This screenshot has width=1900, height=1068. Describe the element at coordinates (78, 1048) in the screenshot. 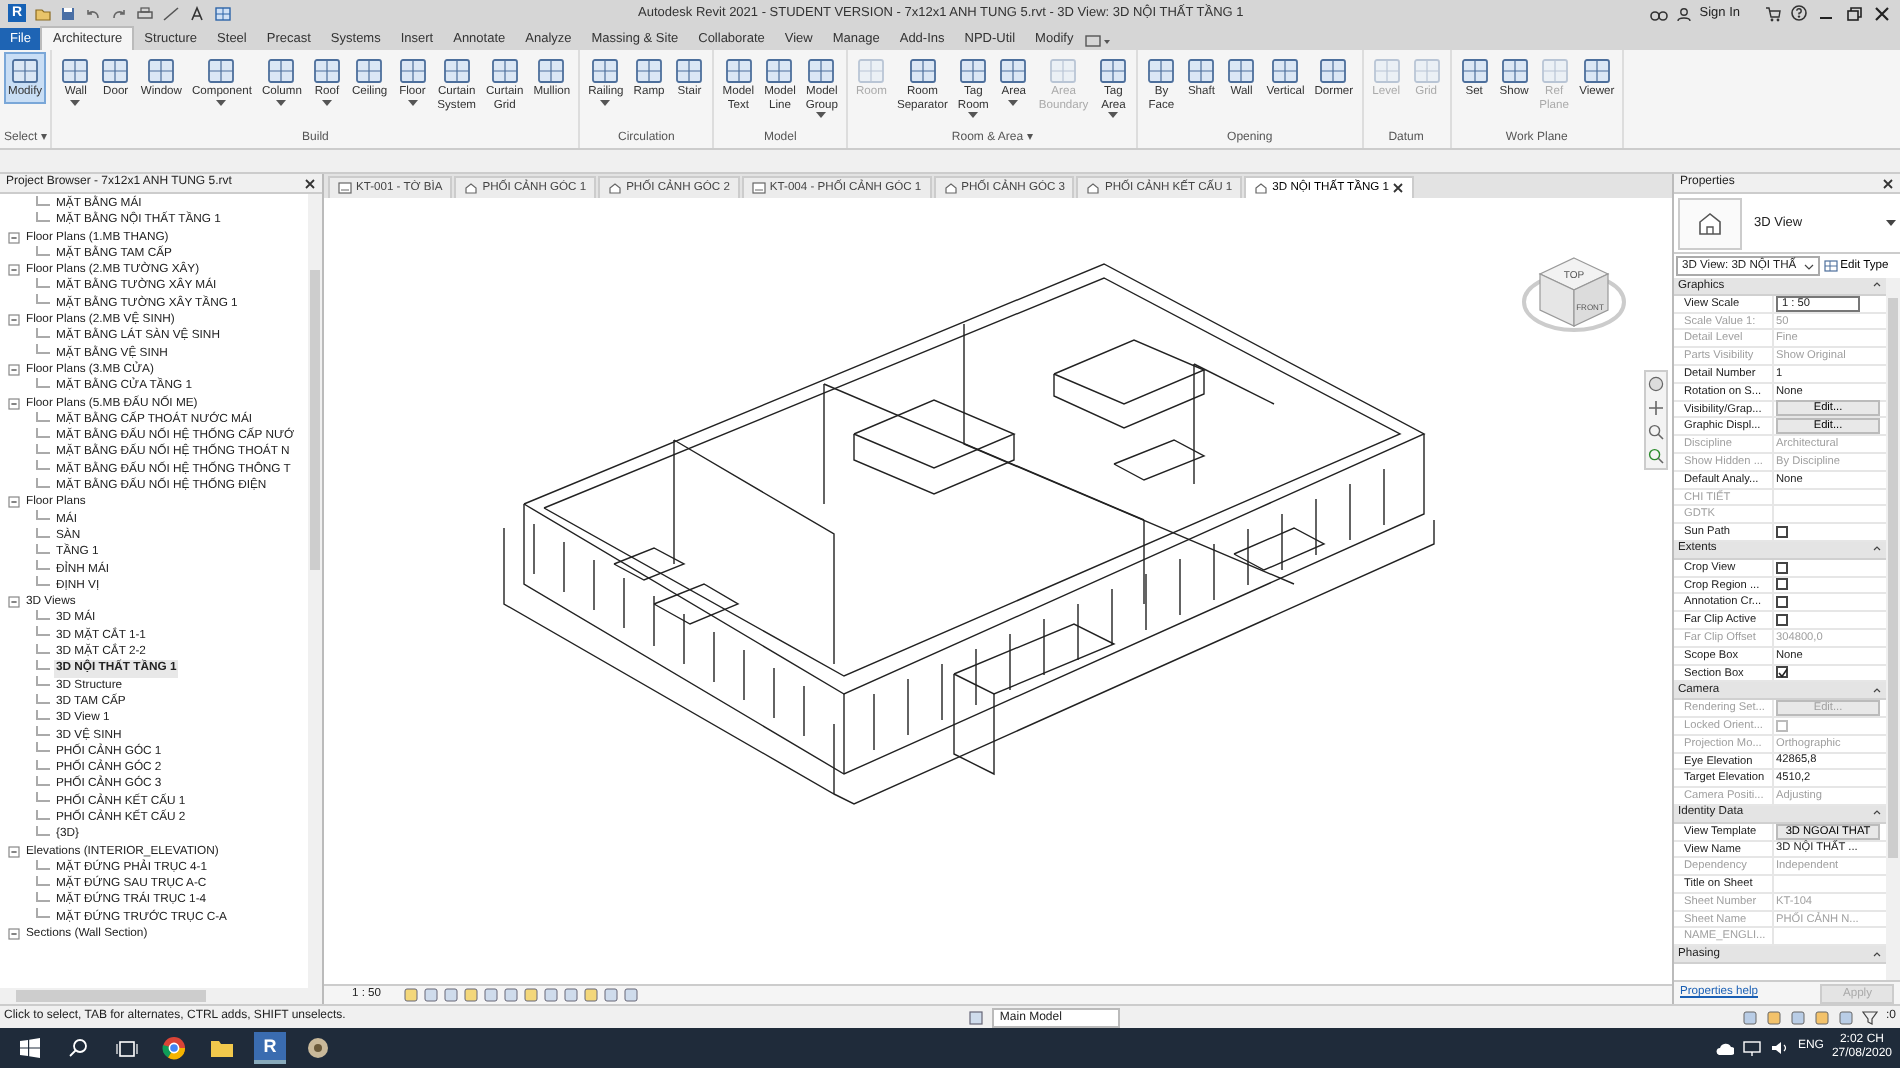

I see `search-icon` at that location.